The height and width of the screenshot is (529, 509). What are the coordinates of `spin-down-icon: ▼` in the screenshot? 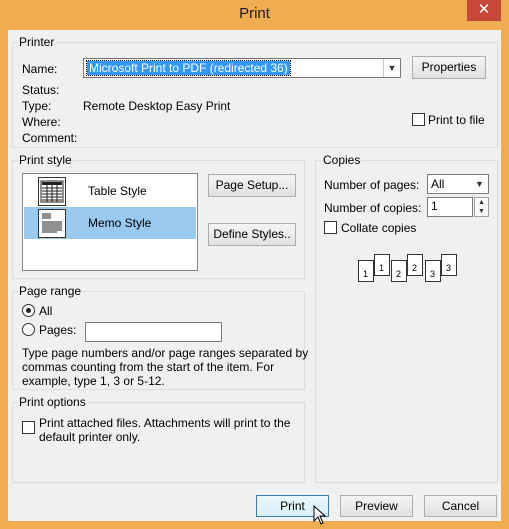 It's located at (481, 211).